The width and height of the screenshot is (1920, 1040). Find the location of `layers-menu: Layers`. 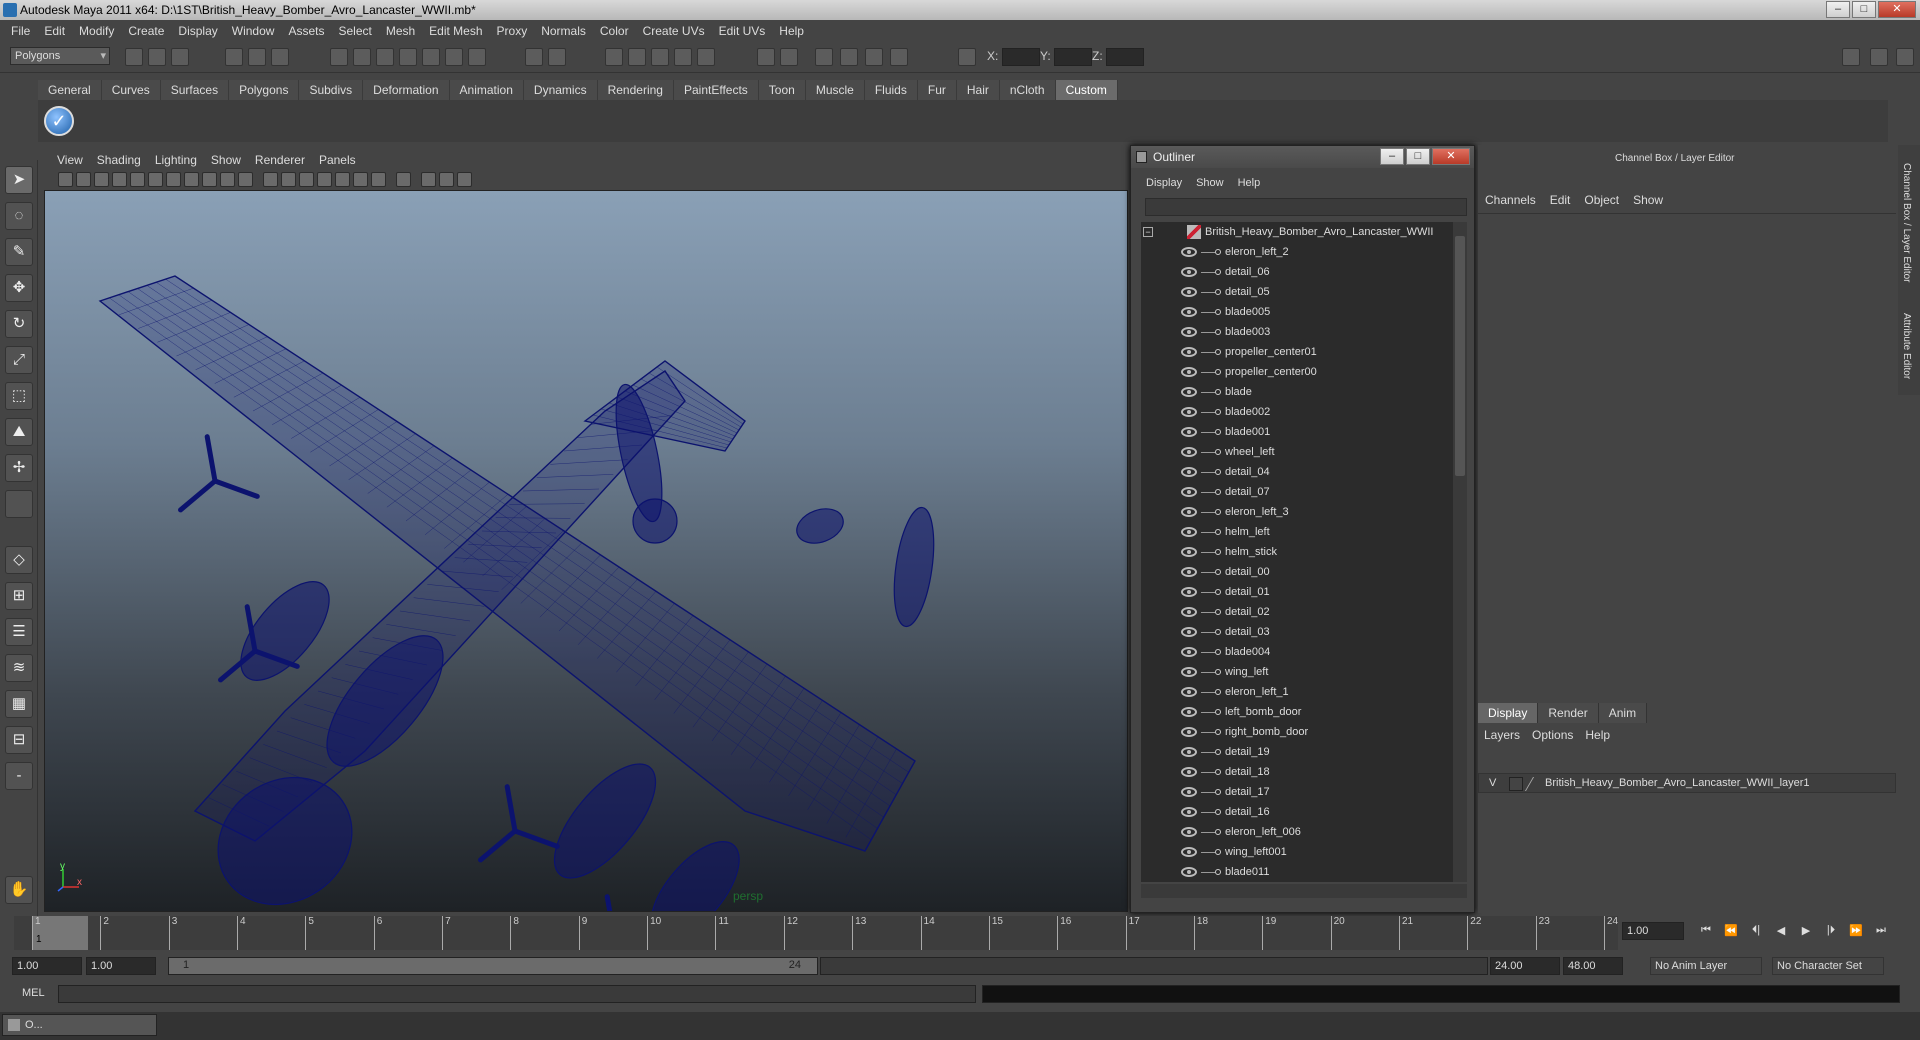

layers-menu: Layers is located at coordinates (1502, 735).